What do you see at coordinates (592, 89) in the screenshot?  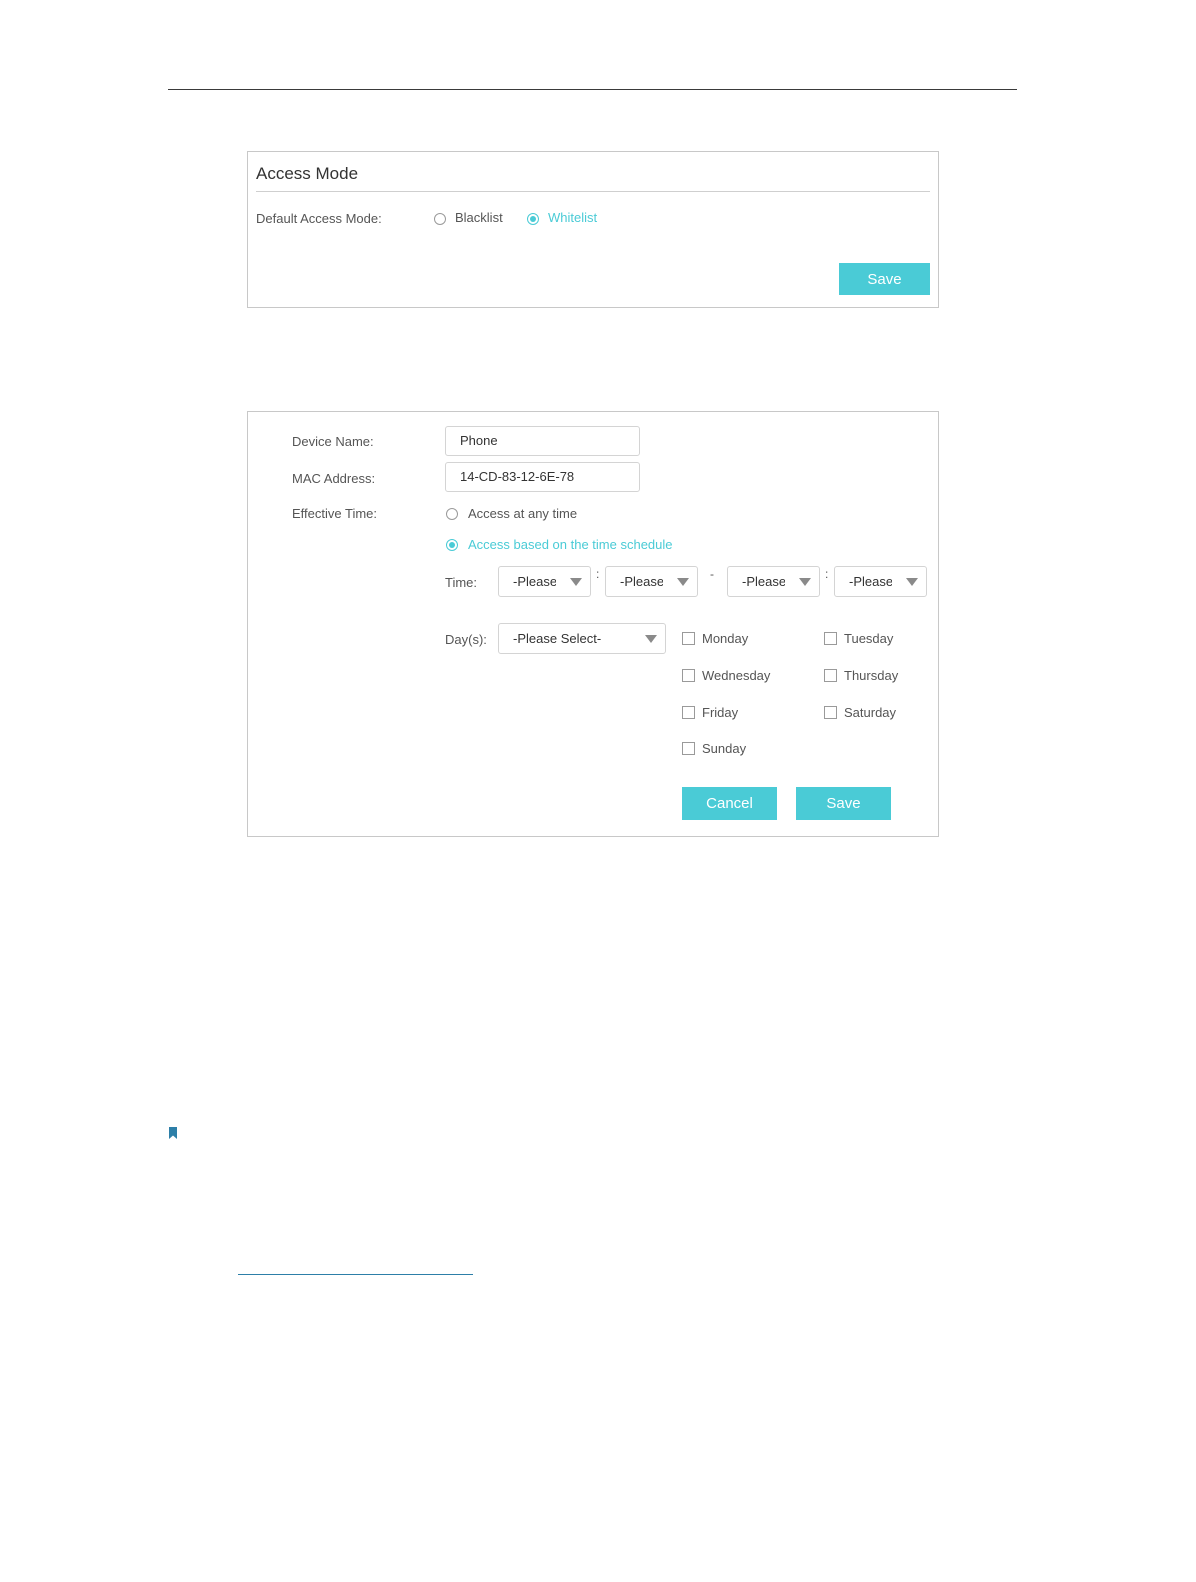 I see `header-rule` at bounding box center [592, 89].